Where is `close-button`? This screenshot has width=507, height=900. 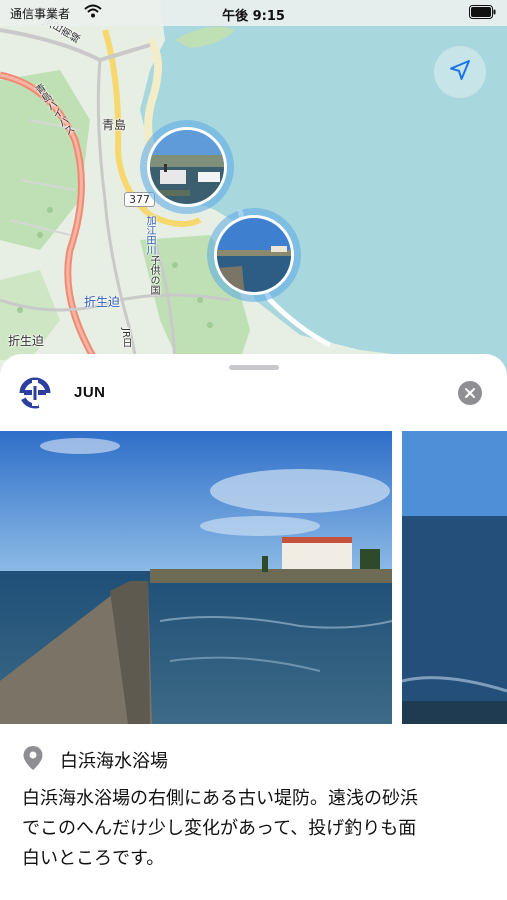
close-button is located at coordinates (470, 393).